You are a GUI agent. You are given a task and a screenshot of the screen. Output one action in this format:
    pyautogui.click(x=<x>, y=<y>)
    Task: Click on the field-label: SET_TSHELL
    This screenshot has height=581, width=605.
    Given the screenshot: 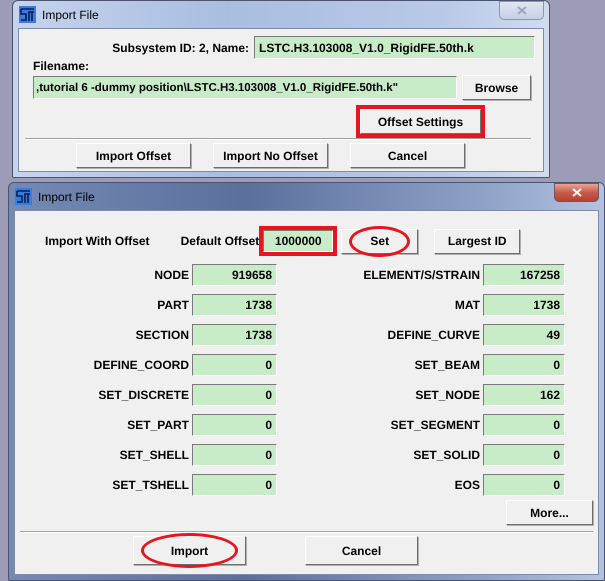 What is the action you would take?
    pyautogui.click(x=150, y=485)
    